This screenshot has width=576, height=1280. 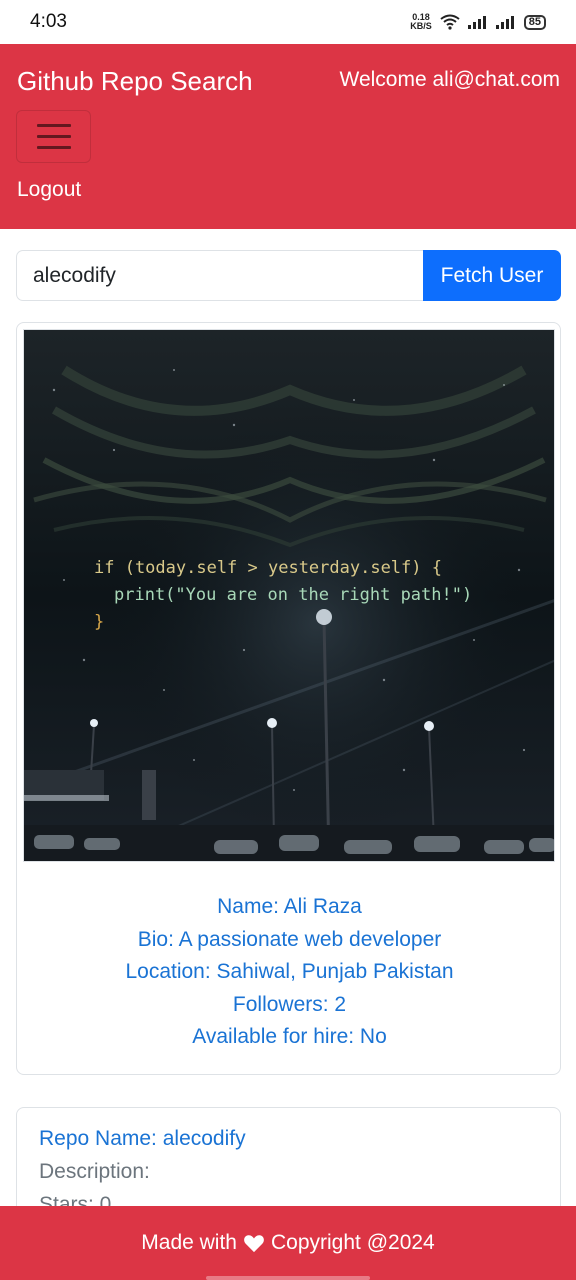 I want to click on status-bar: 4:03 0.18 KB/S 85, so click(x=288, y=22).